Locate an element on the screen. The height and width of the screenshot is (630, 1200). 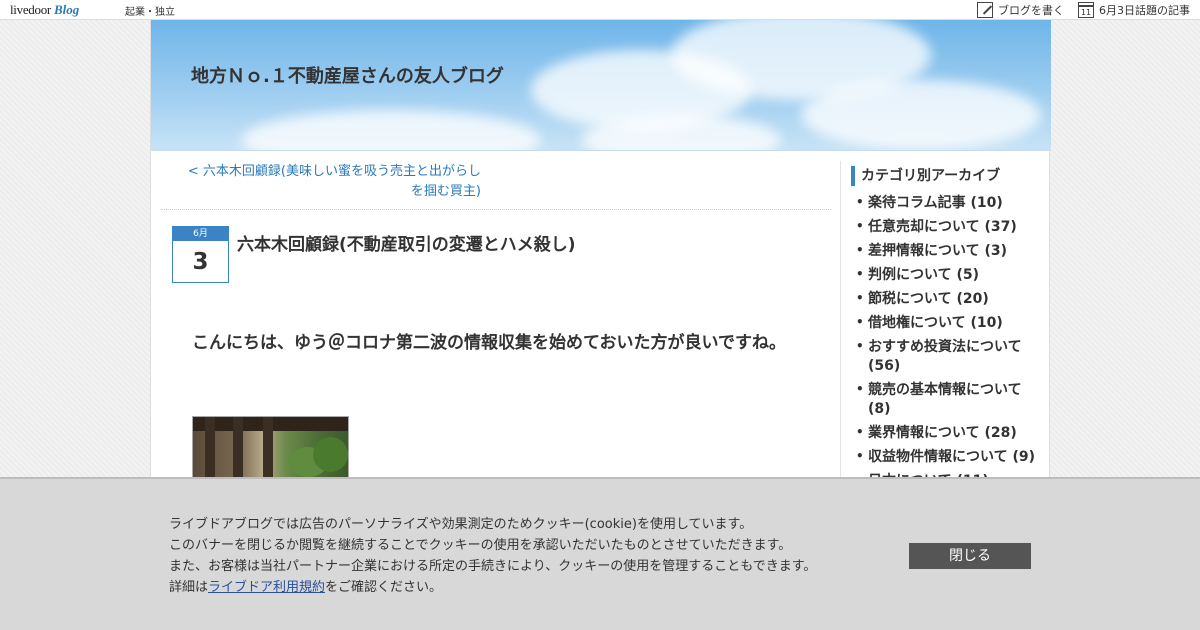
category-item: 任意売却について (37) is located at coordinates (950, 227).